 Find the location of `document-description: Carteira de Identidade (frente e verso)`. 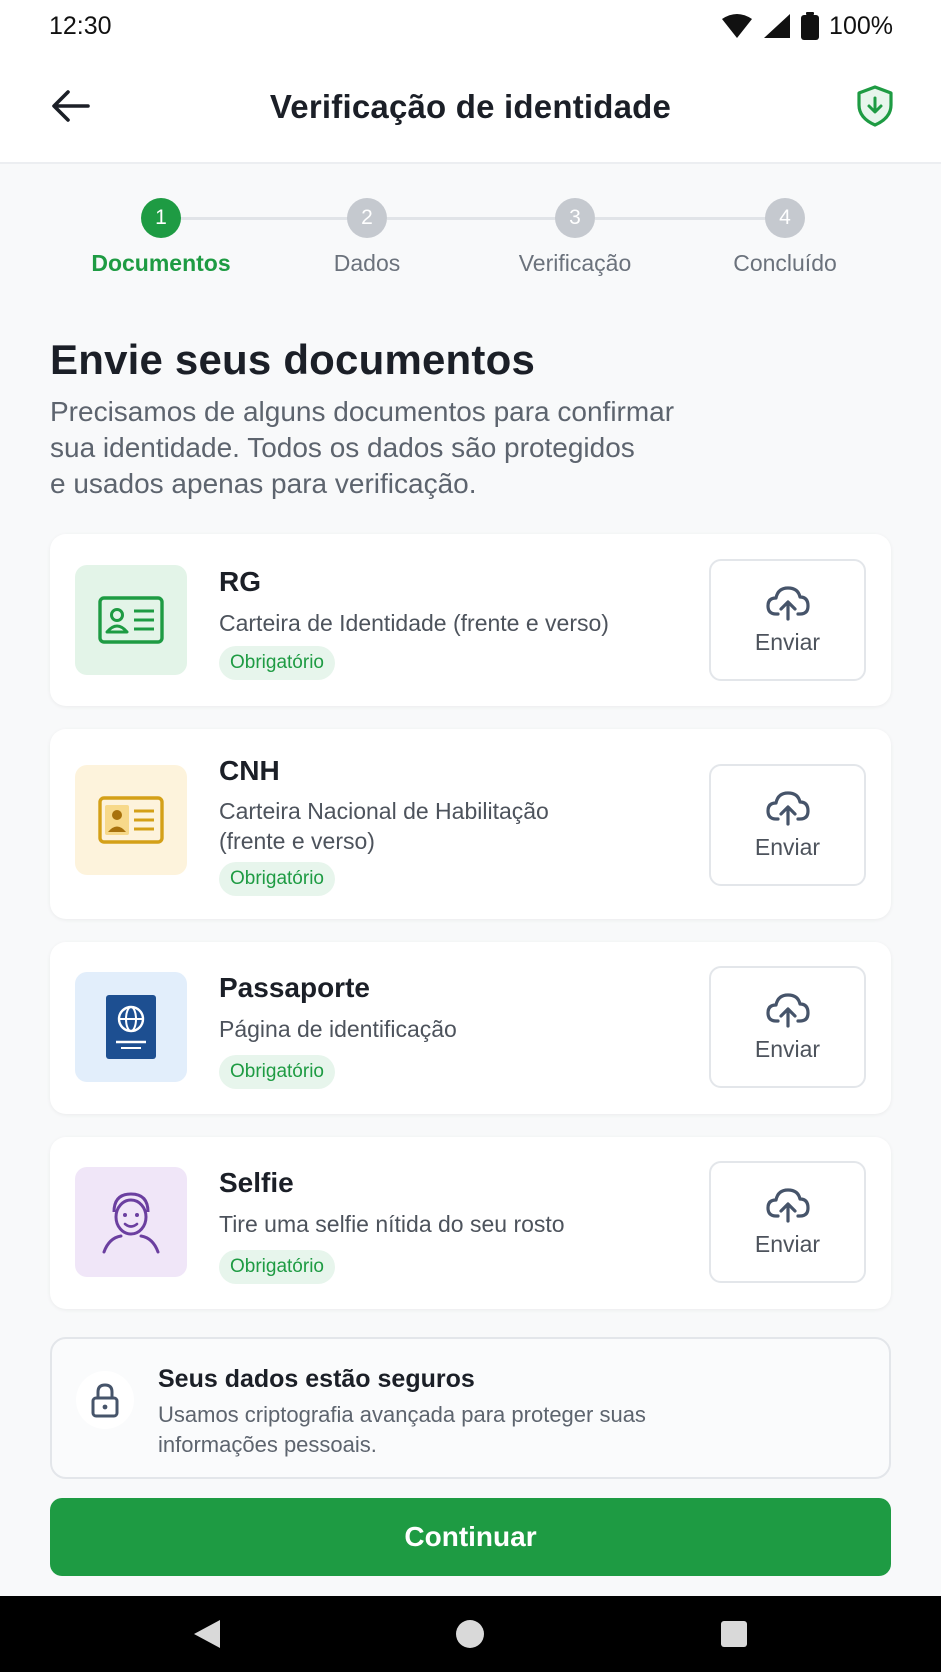

document-description: Carteira de Identidade (frente e verso) is located at coordinates (414, 623).